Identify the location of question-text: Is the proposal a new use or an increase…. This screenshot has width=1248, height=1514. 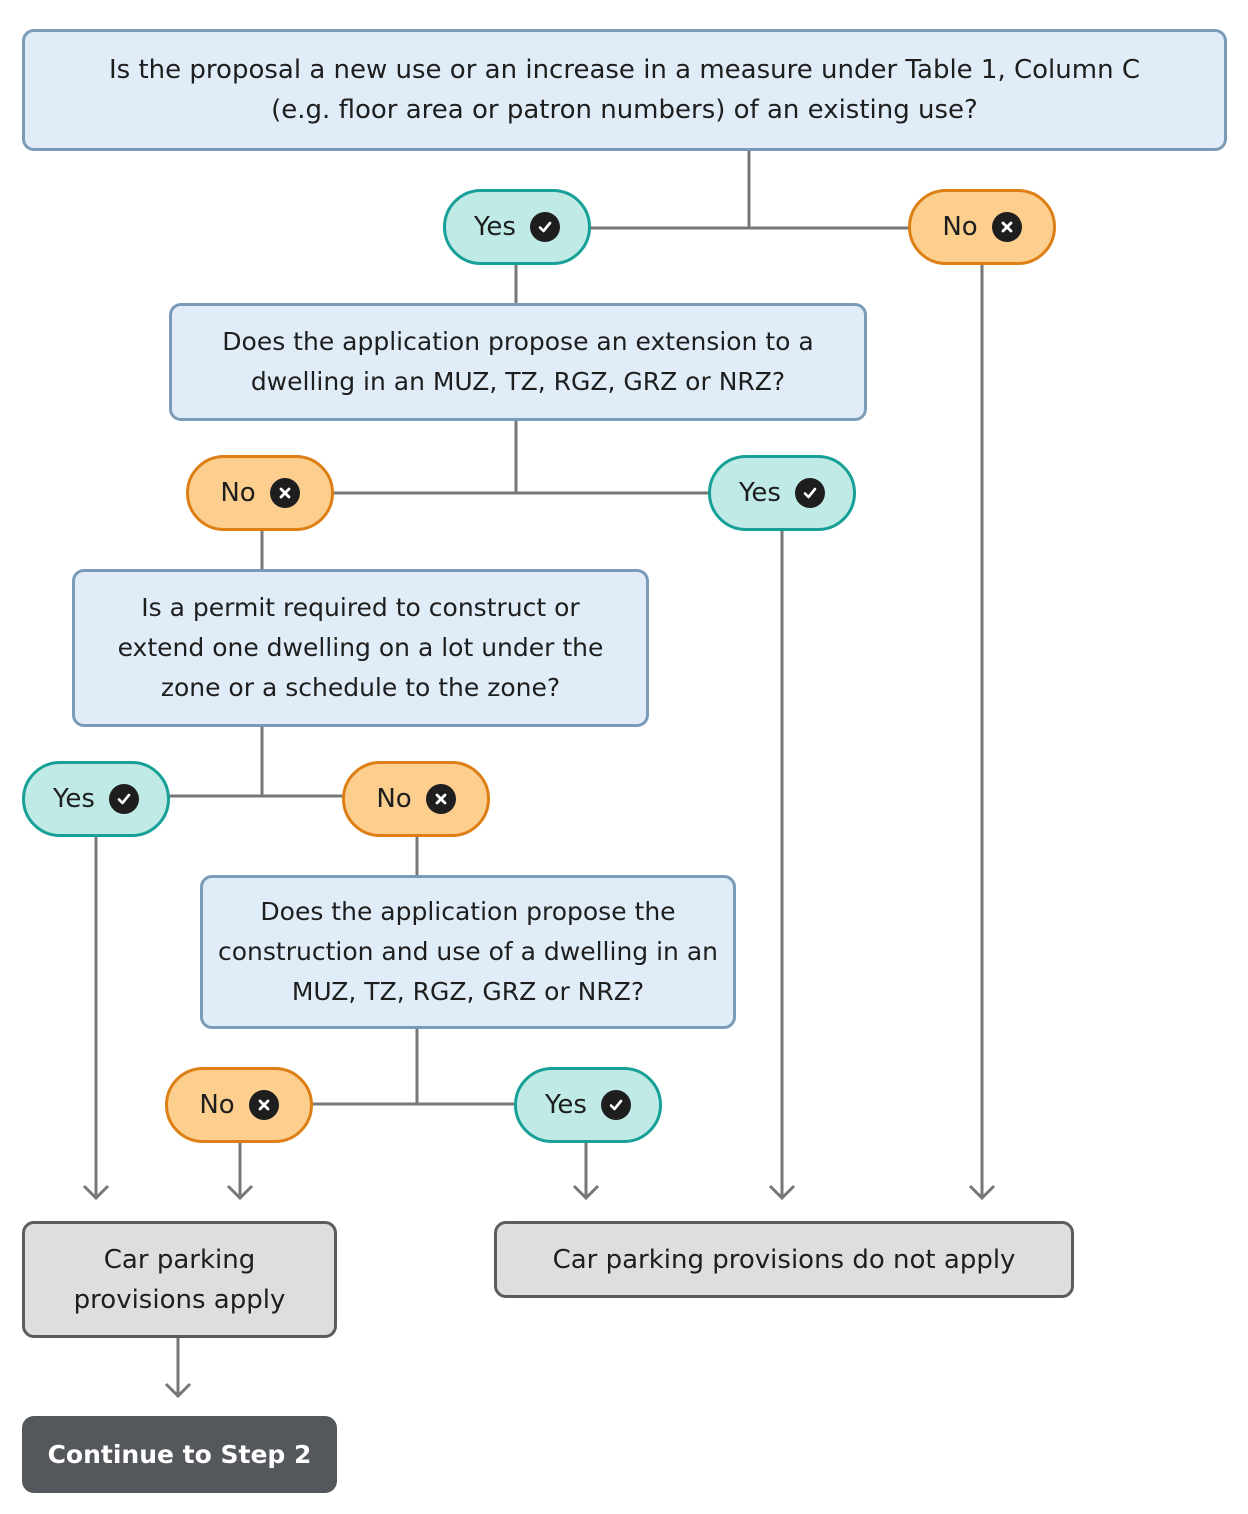
(624, 90).